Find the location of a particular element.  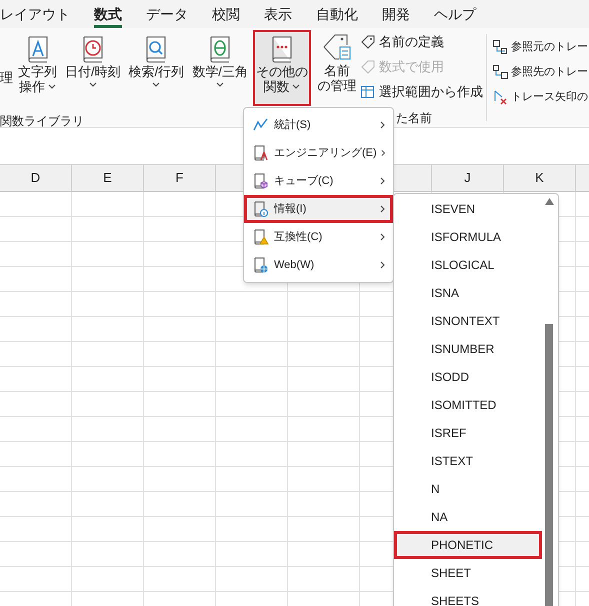

menu-item: ISOMITTED is located at coordinates (468, 405).